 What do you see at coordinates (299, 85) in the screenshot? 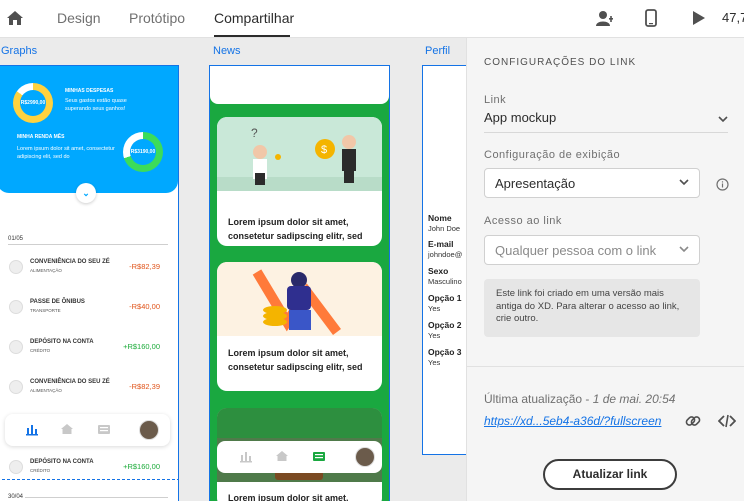
I see `news-header` at bounding box center [299, 85].